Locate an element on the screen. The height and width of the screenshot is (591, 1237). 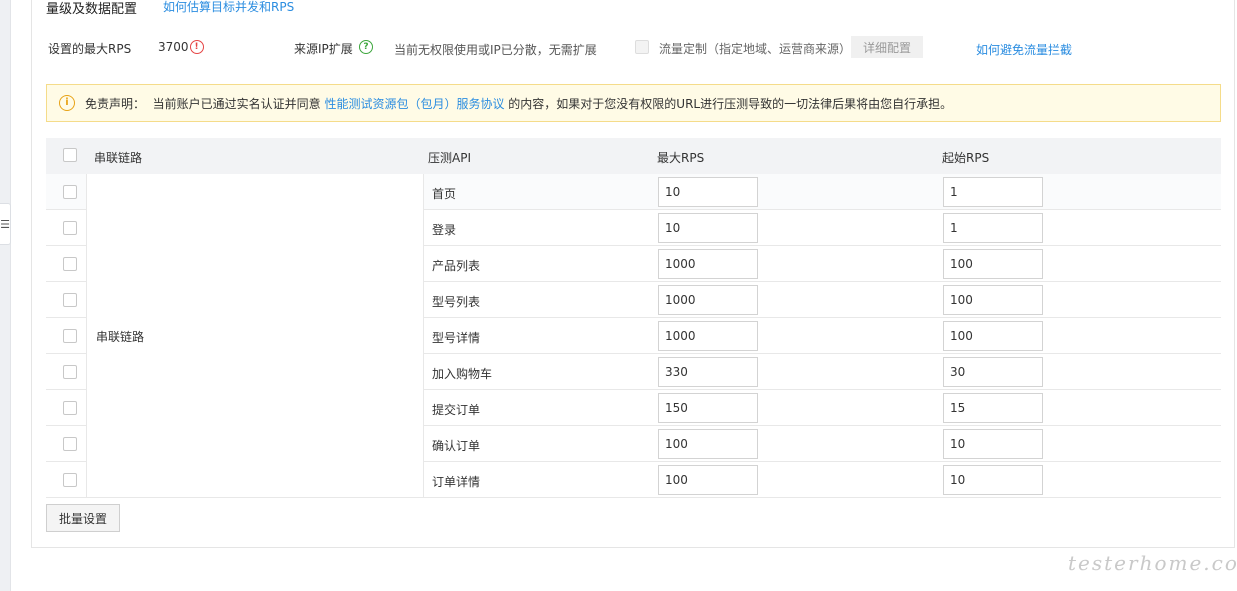
info-icon: i is located at coordinates (67, 103).